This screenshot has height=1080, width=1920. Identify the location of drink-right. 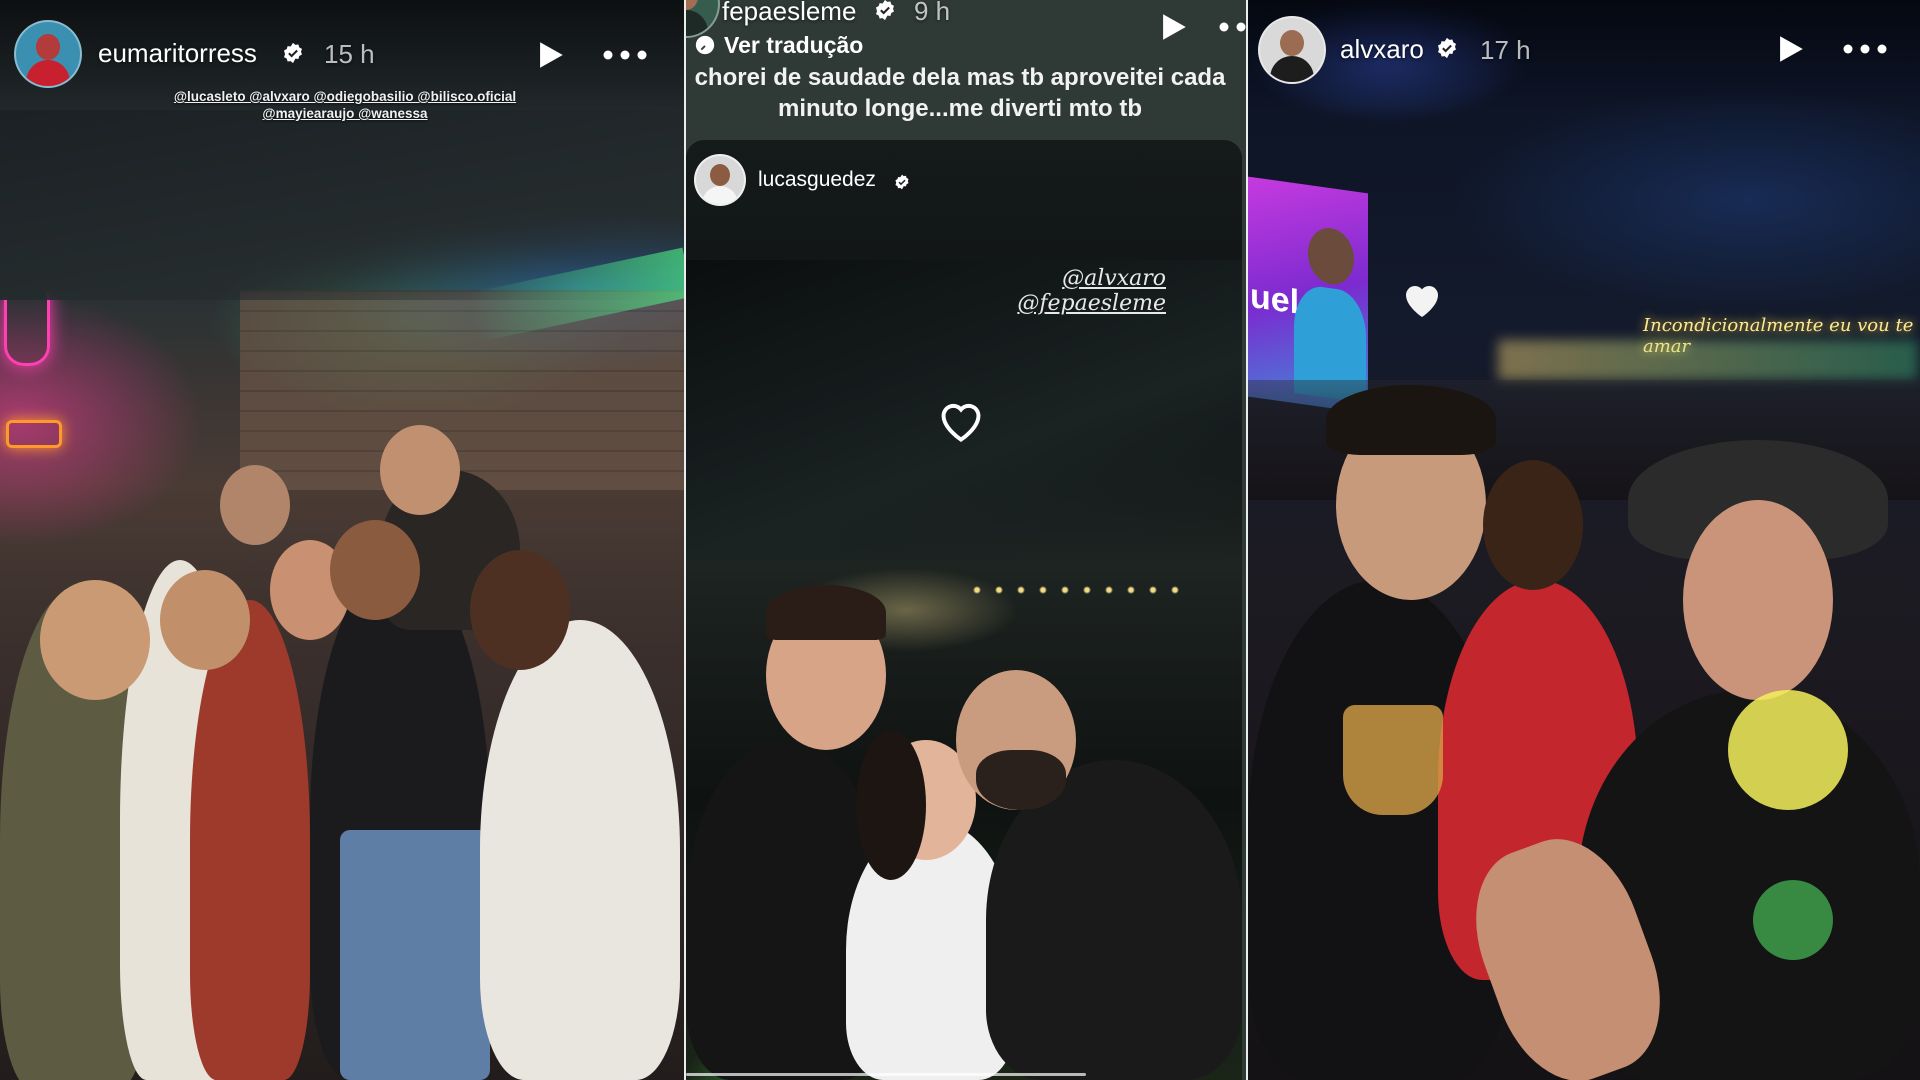
(1788, 750).